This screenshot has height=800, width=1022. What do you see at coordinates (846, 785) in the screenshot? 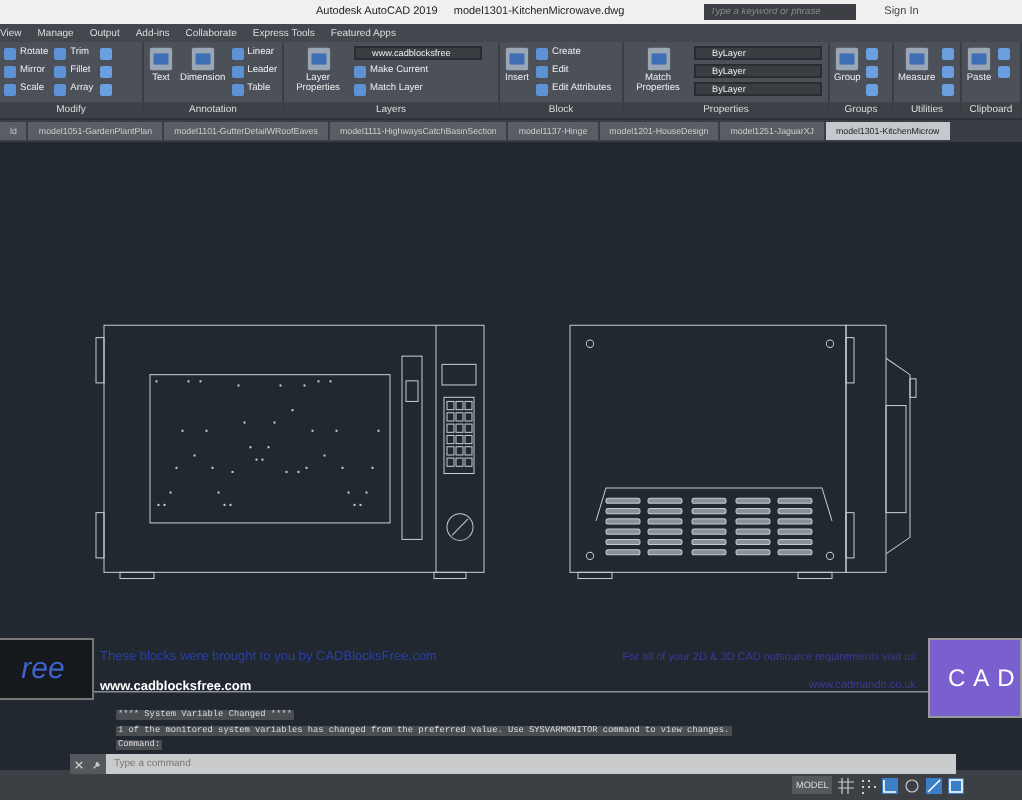
I see `grid-icon` at bounding box center [846, 785].